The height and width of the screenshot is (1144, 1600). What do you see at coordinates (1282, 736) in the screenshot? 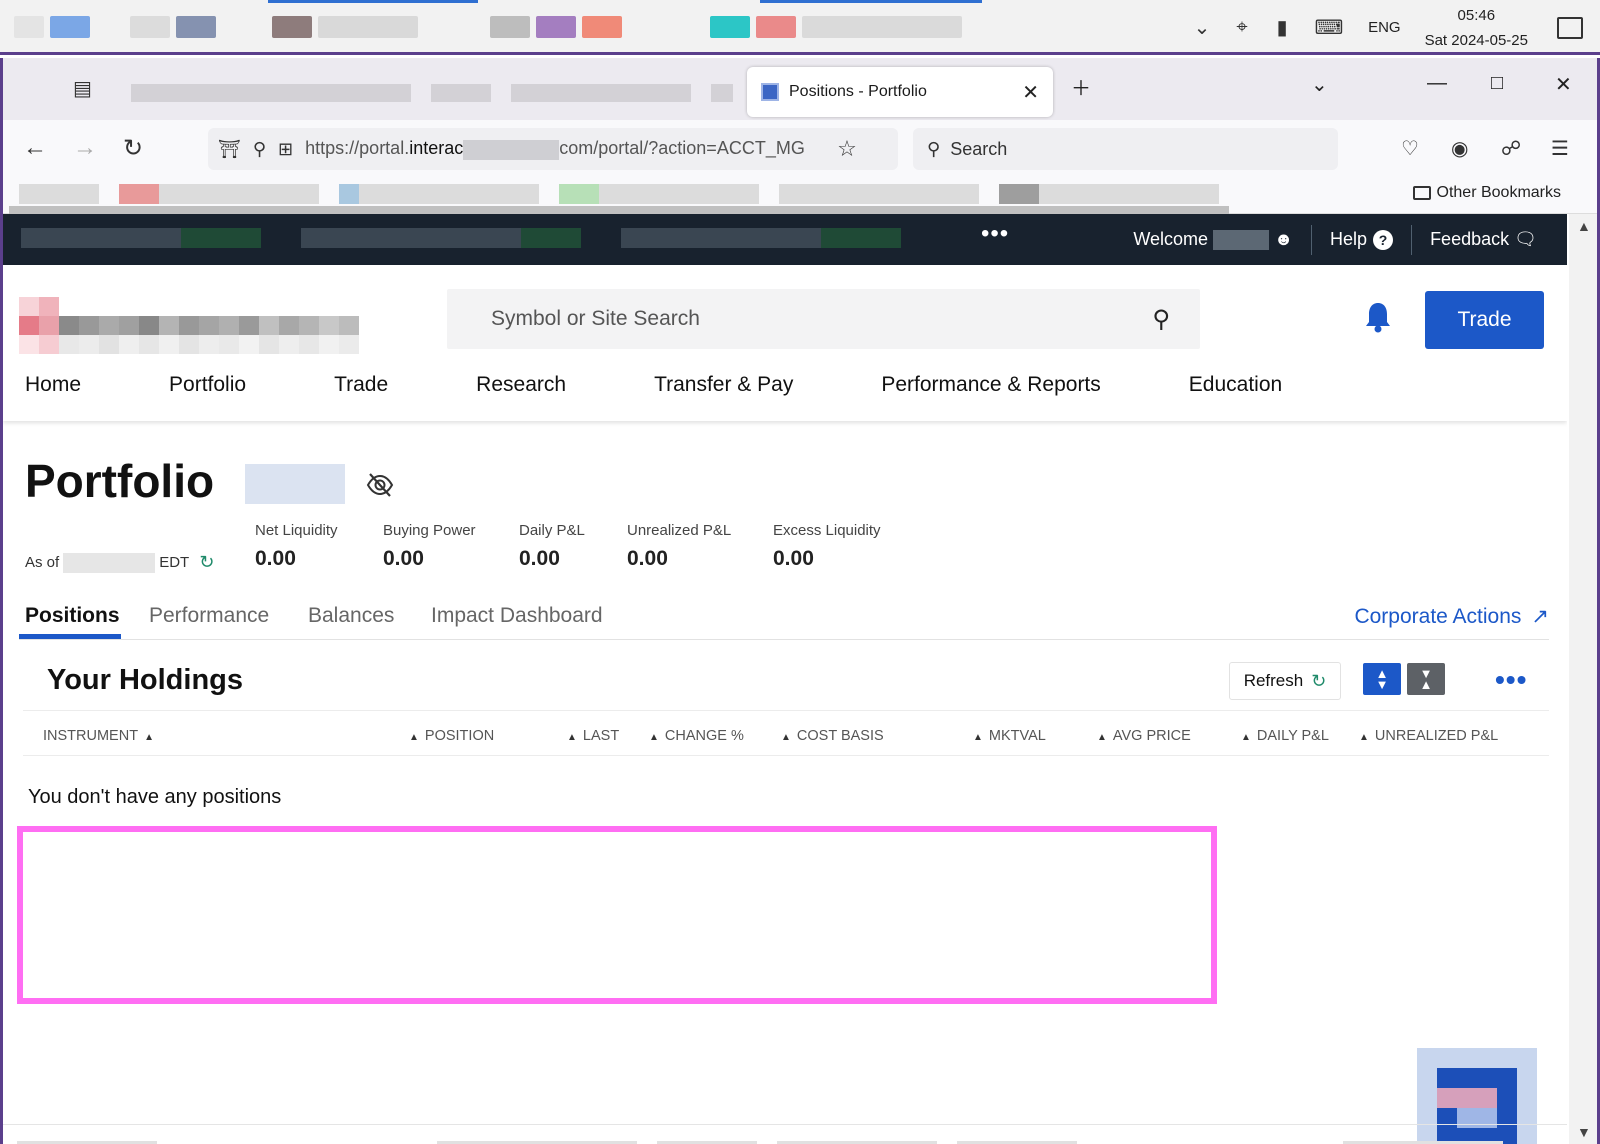
I see `column-header-daily-pnl: ▲ DAILY P&L` at bounding box center [1282, 736].